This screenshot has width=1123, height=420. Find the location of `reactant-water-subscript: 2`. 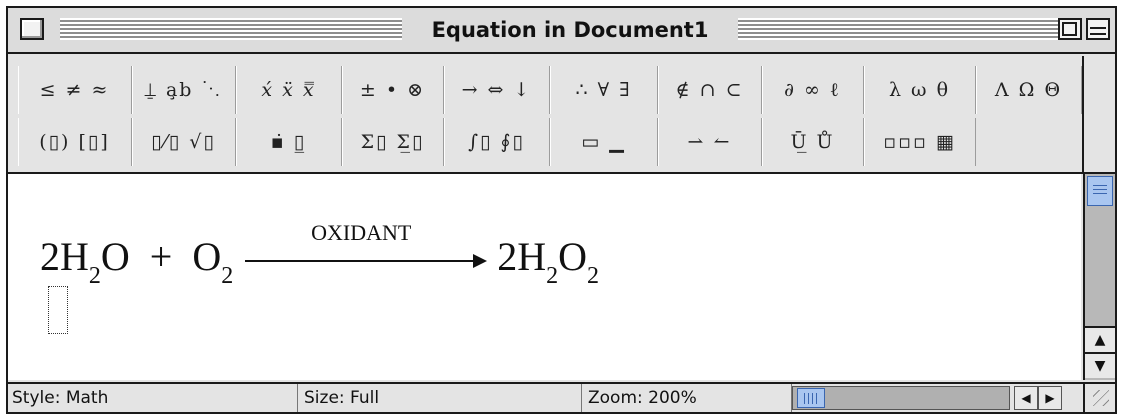

reactant-water-subscript: 2 is located at coordinates (94, 276).